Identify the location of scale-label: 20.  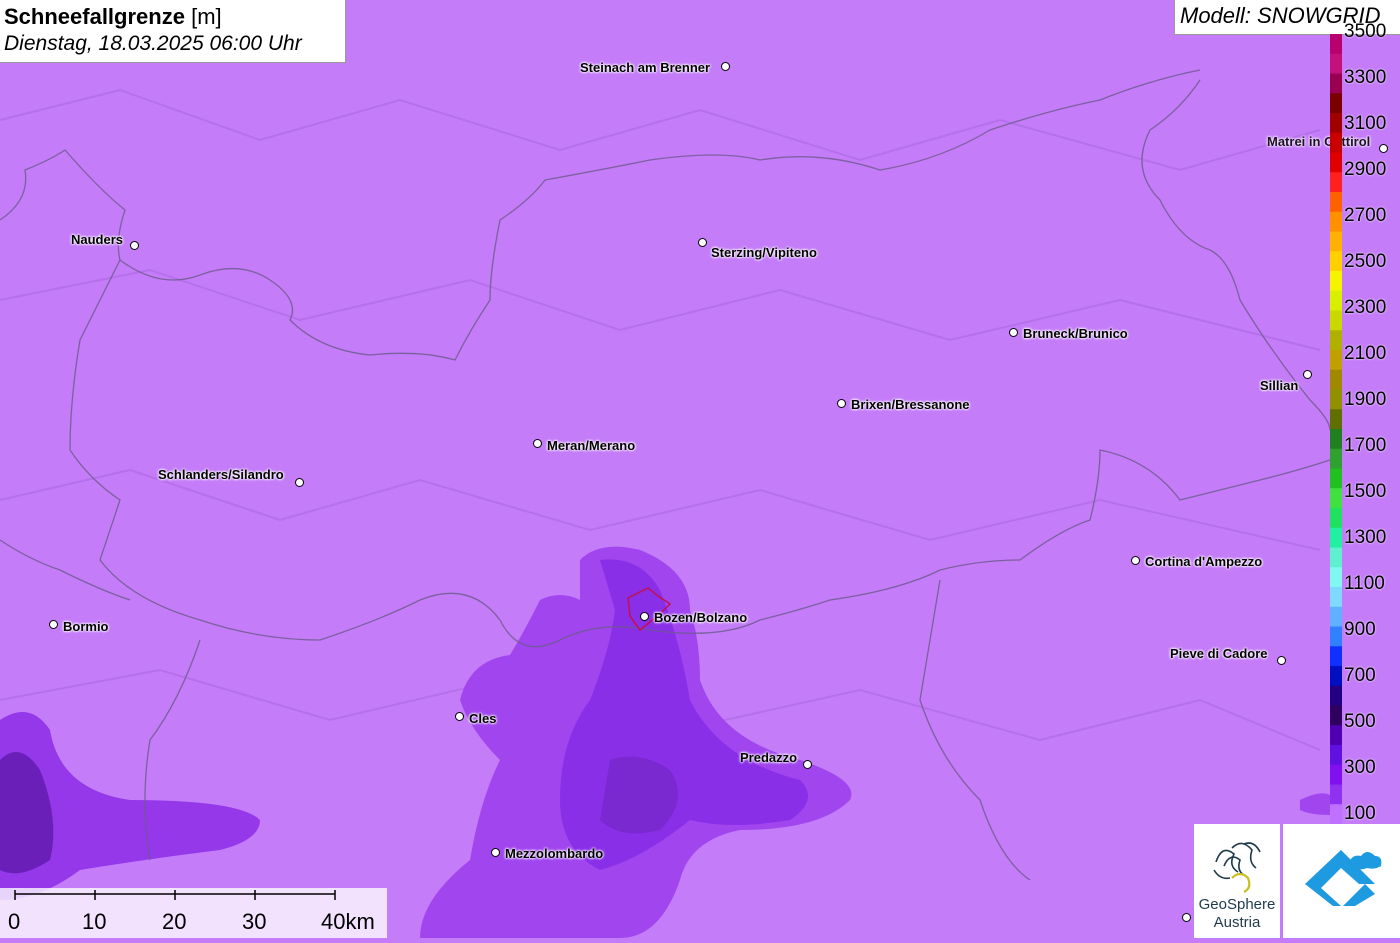
(174, 921).